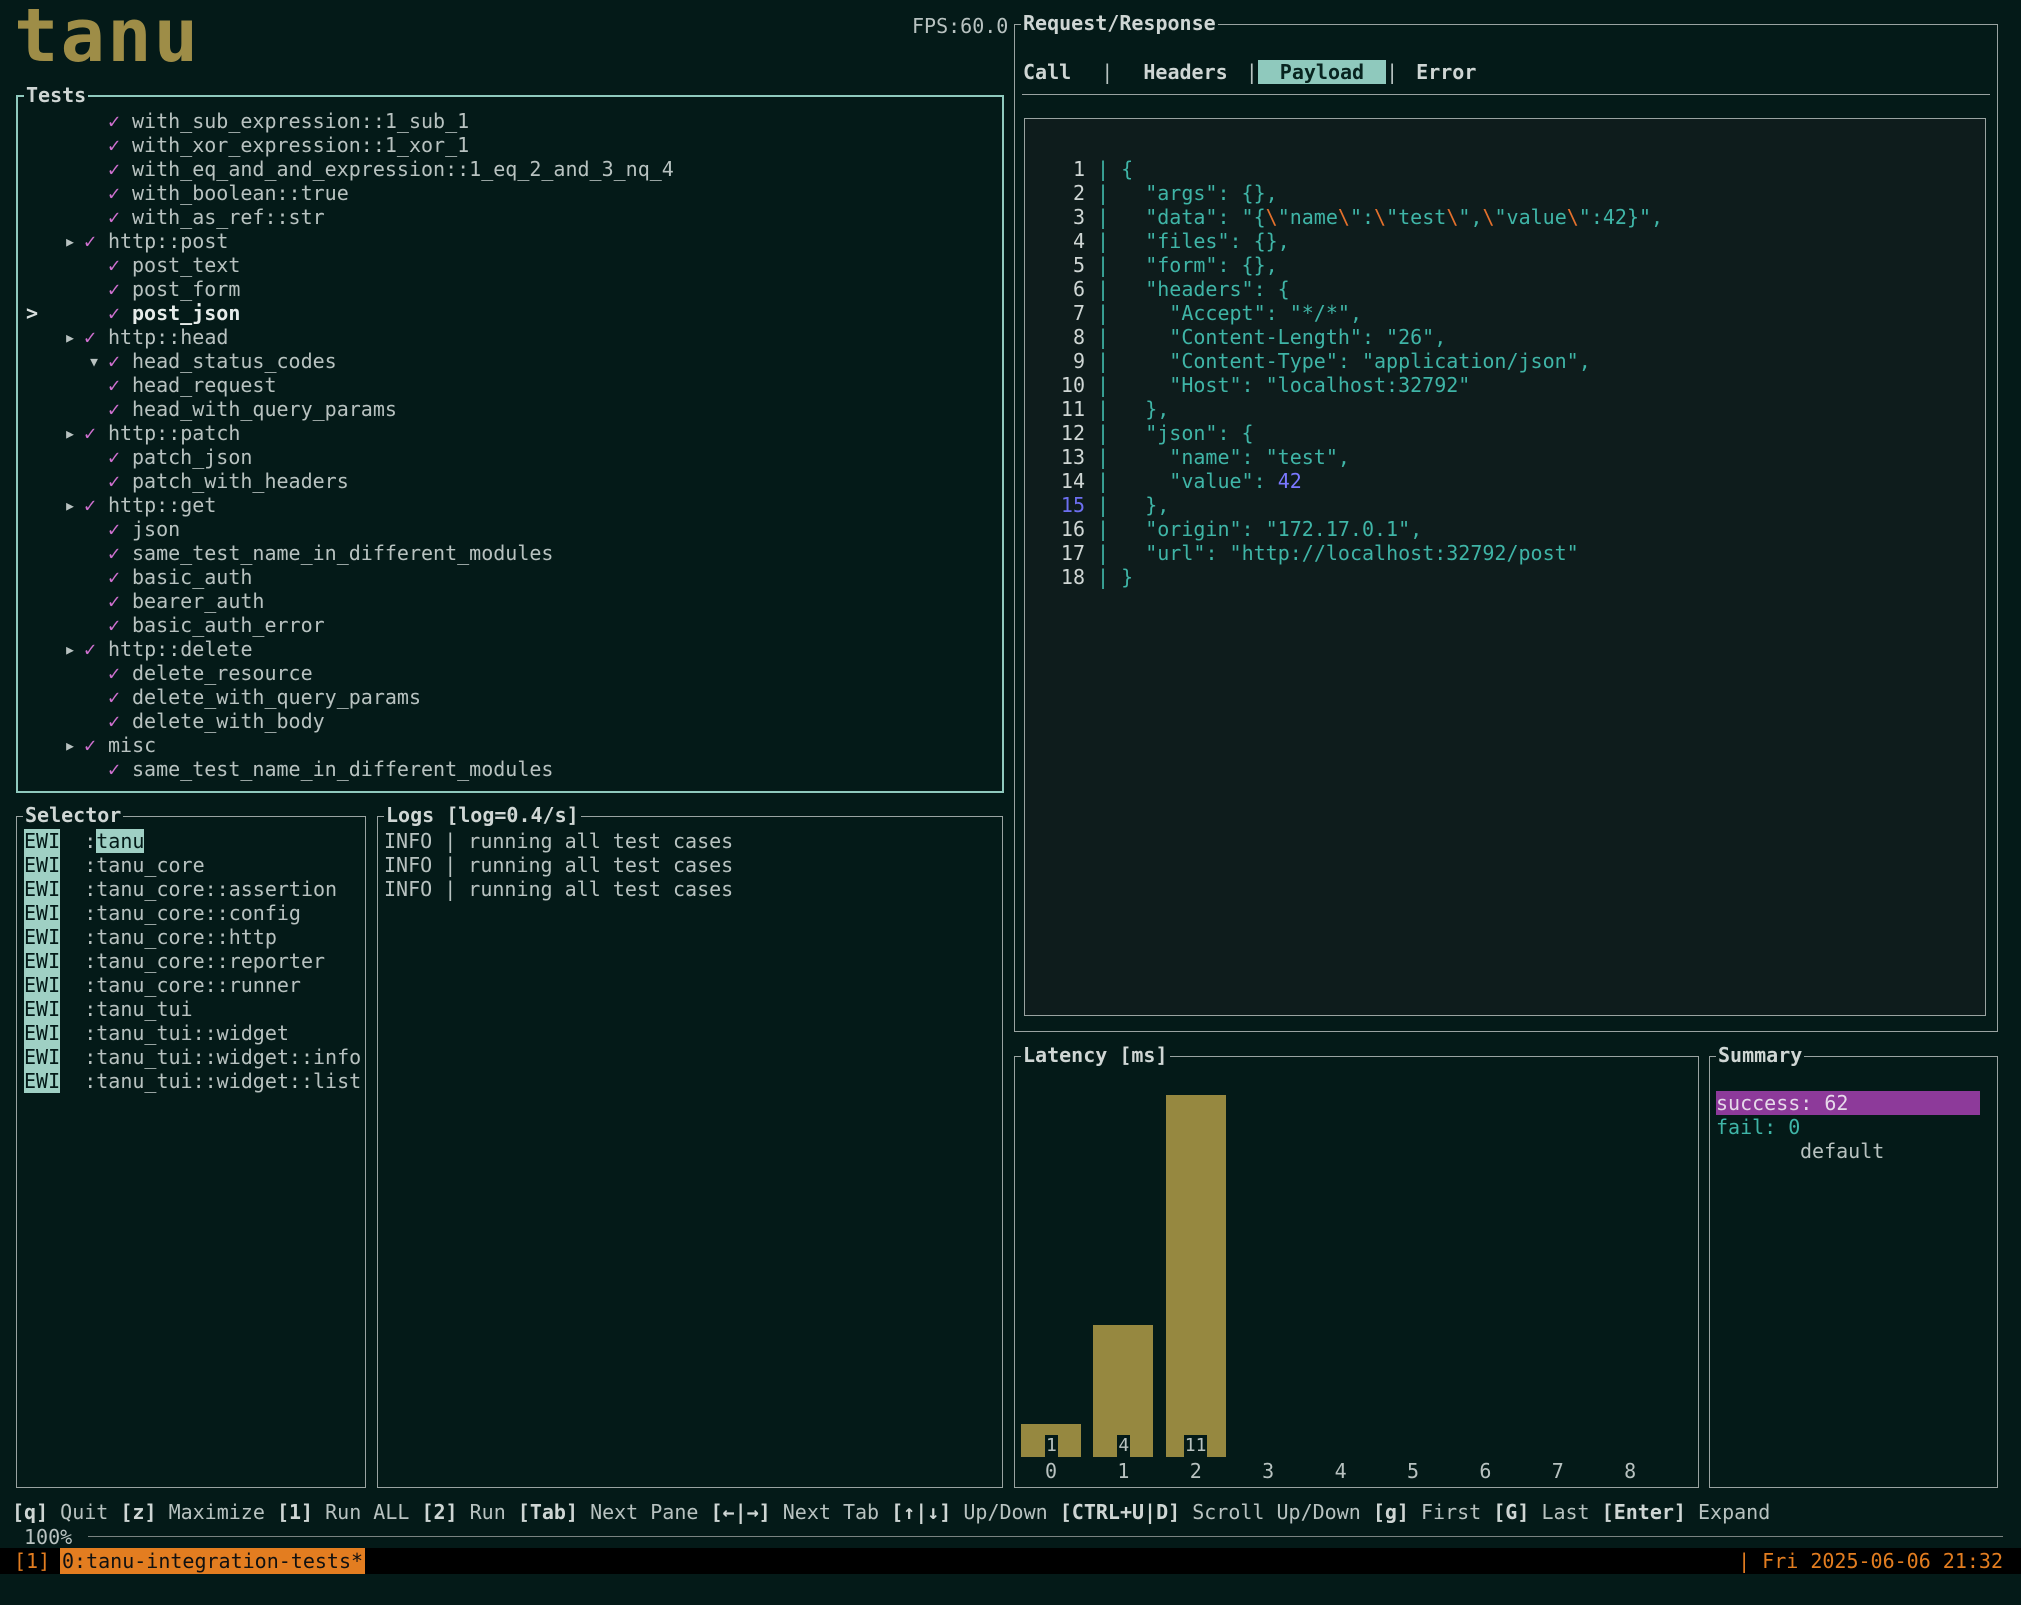 This screenshot has height=1605, width=2021. I want to click on code-token: "data", so click(1181, 217).